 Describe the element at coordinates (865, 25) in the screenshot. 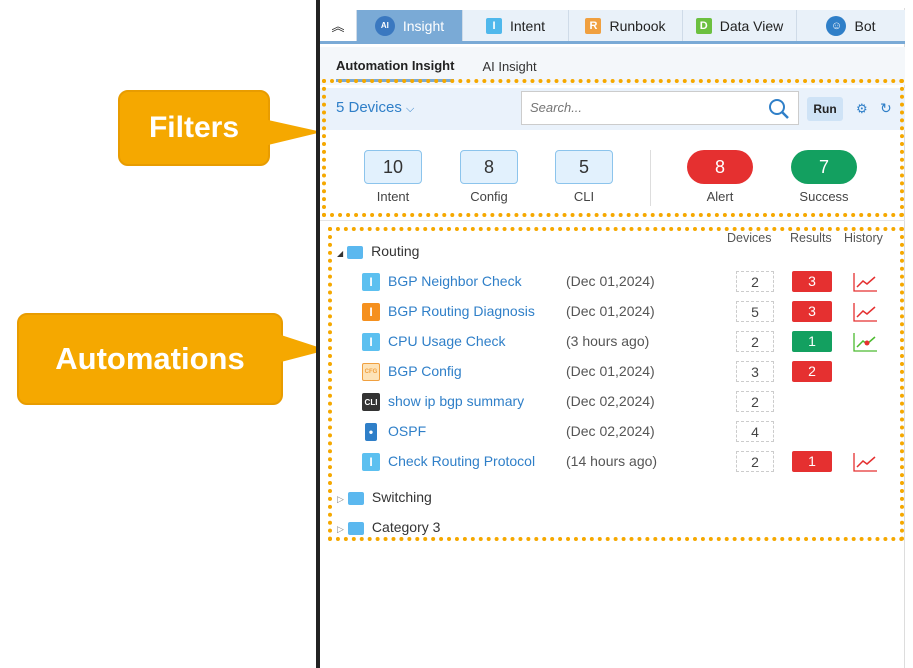

I see `tab-label: Bot` at that location.